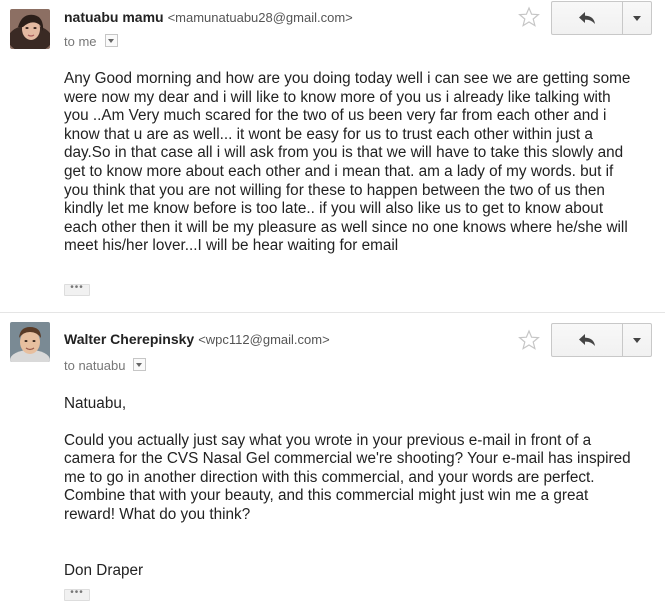  I want to click on message-signature: Don Draper, so click(104, 570).